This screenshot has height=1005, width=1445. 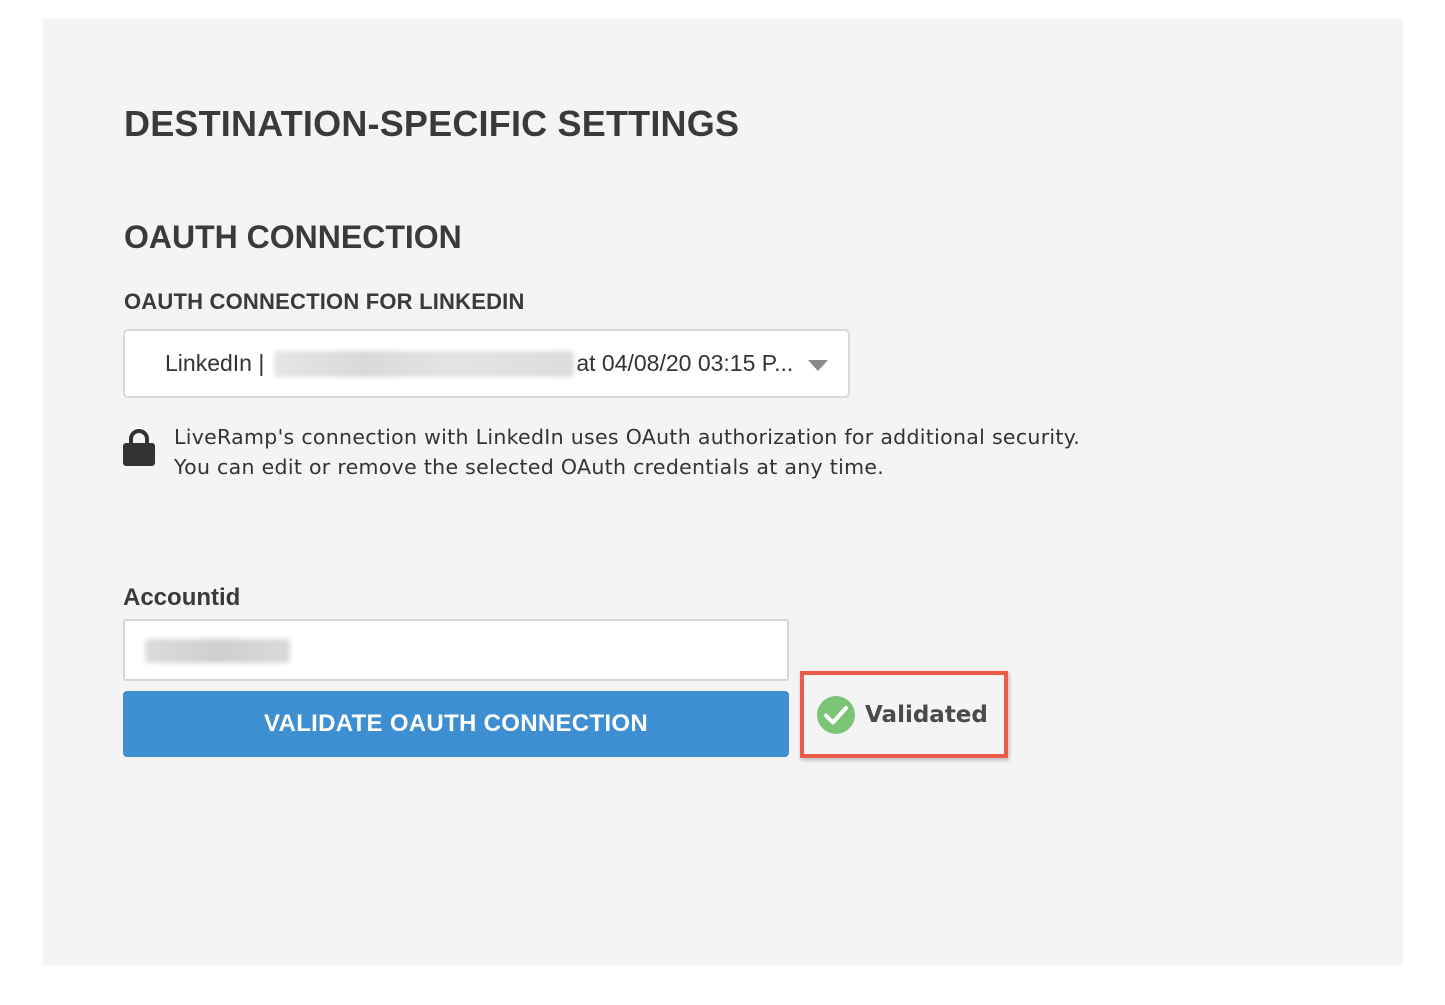 What do you see at coordinates (215, 363) in the screenshot?
I see `select-value-prefix: LinkedIn |` at bounding box center [215, 363].